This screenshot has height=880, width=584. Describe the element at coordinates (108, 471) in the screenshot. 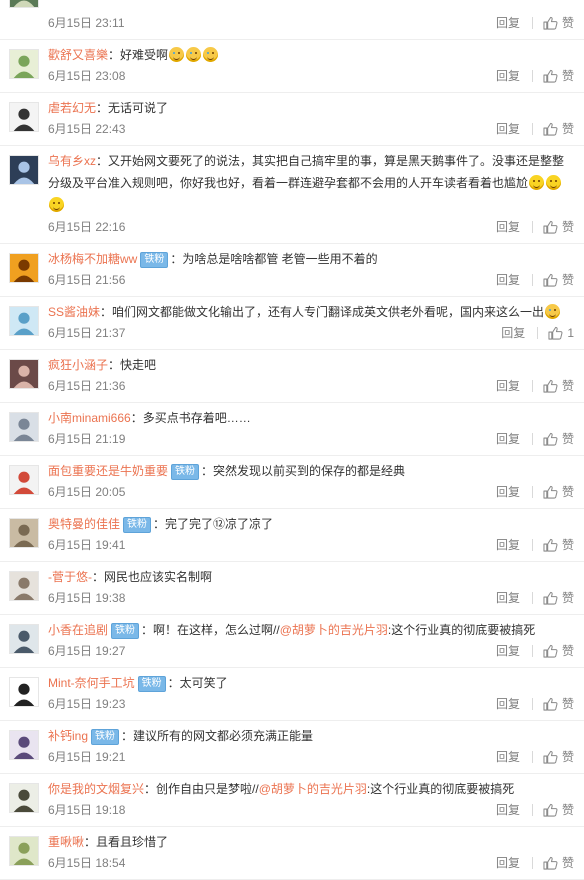

I see `comment-username: 面包重要还是牛奶重要` at that location.